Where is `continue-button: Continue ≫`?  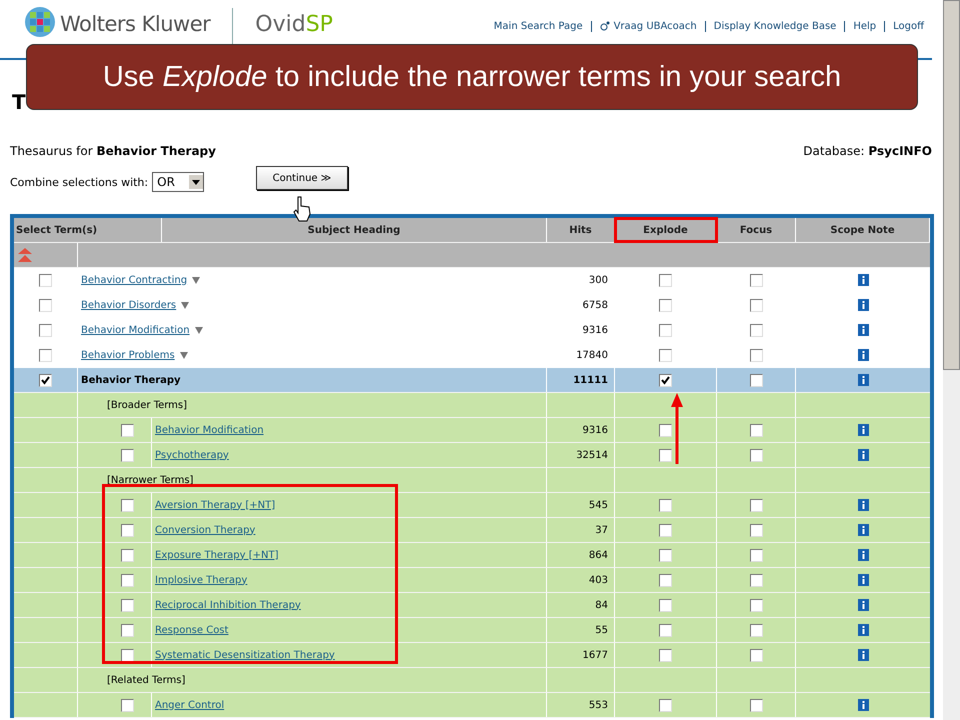
continue-button: Continue ≫ is located at coordinates (302, 178).